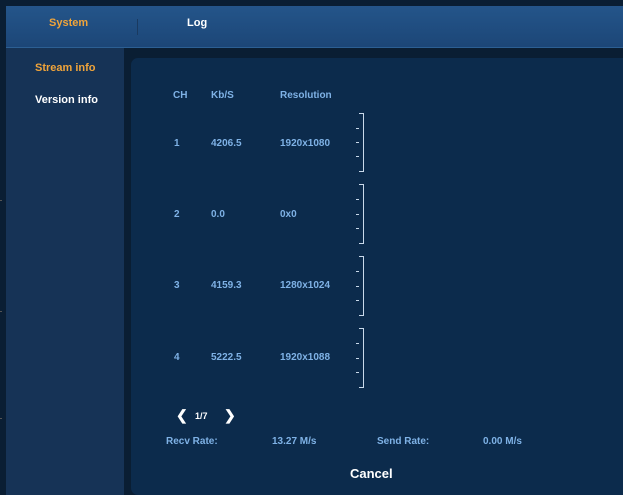 The image size is (623, 495). What do you see at coordinates (177, 285) in the screenshot?
I see `cell-ch: 3` at bounding box center [177, 285].